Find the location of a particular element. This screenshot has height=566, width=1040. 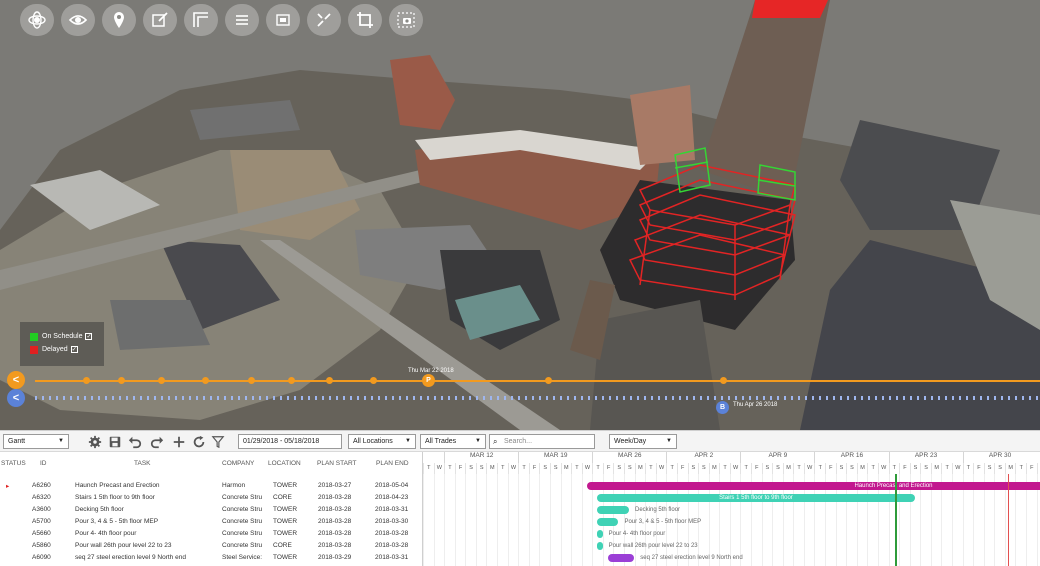

cell-location: TOWER is located at coordinates (285, 557).